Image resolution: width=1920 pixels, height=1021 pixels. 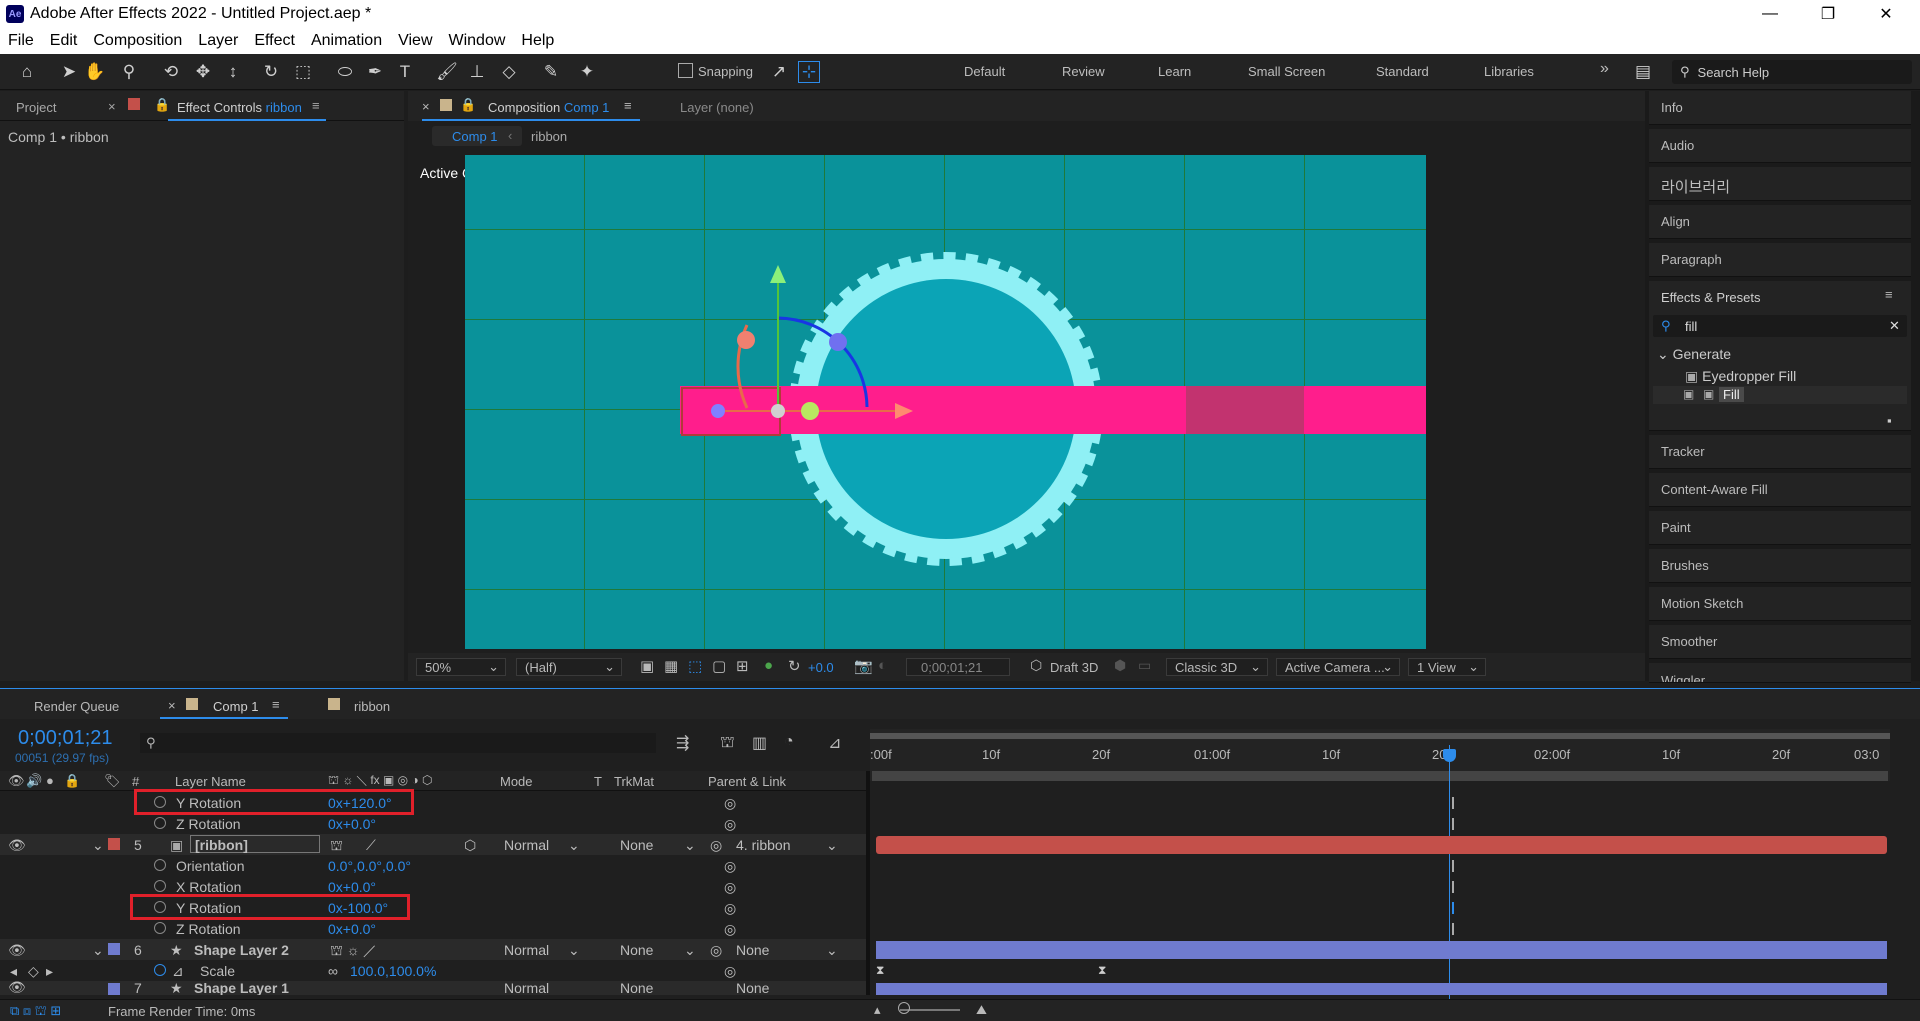 I want to click on mask-visibility-icon: ⬚, so click(x=695, y=666).